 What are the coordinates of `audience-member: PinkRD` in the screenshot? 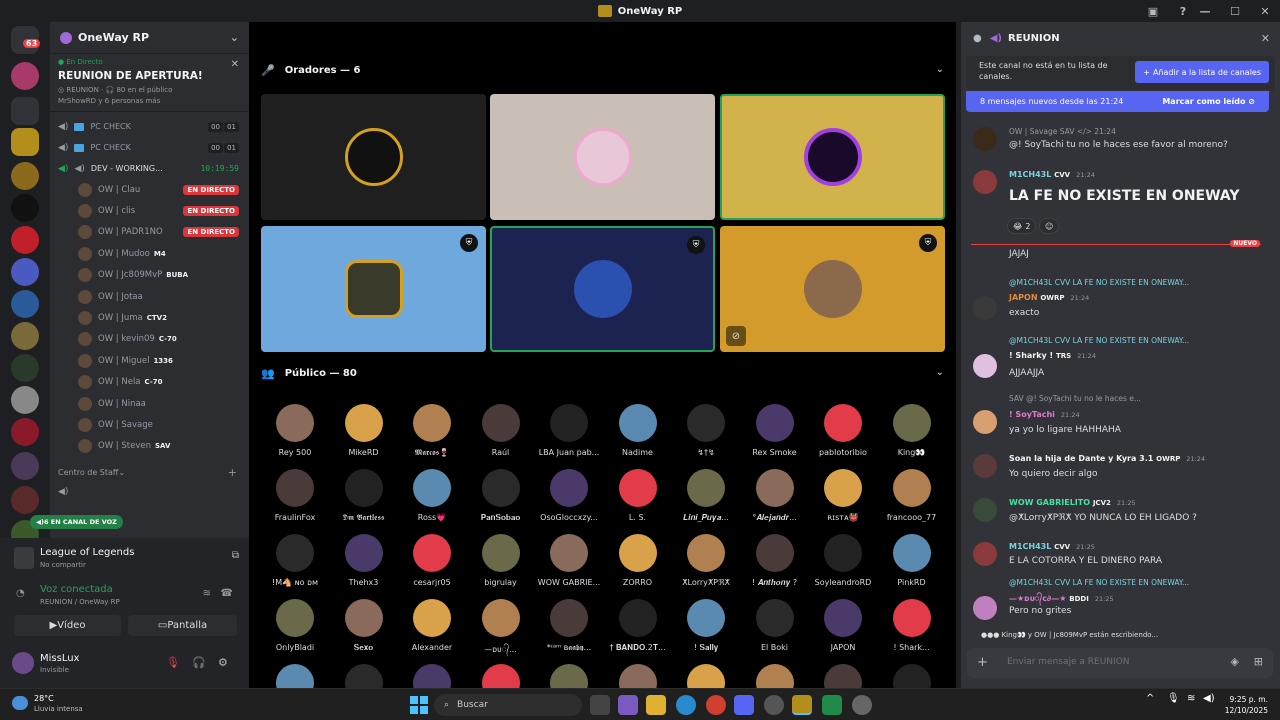 It's located at (912, 560).